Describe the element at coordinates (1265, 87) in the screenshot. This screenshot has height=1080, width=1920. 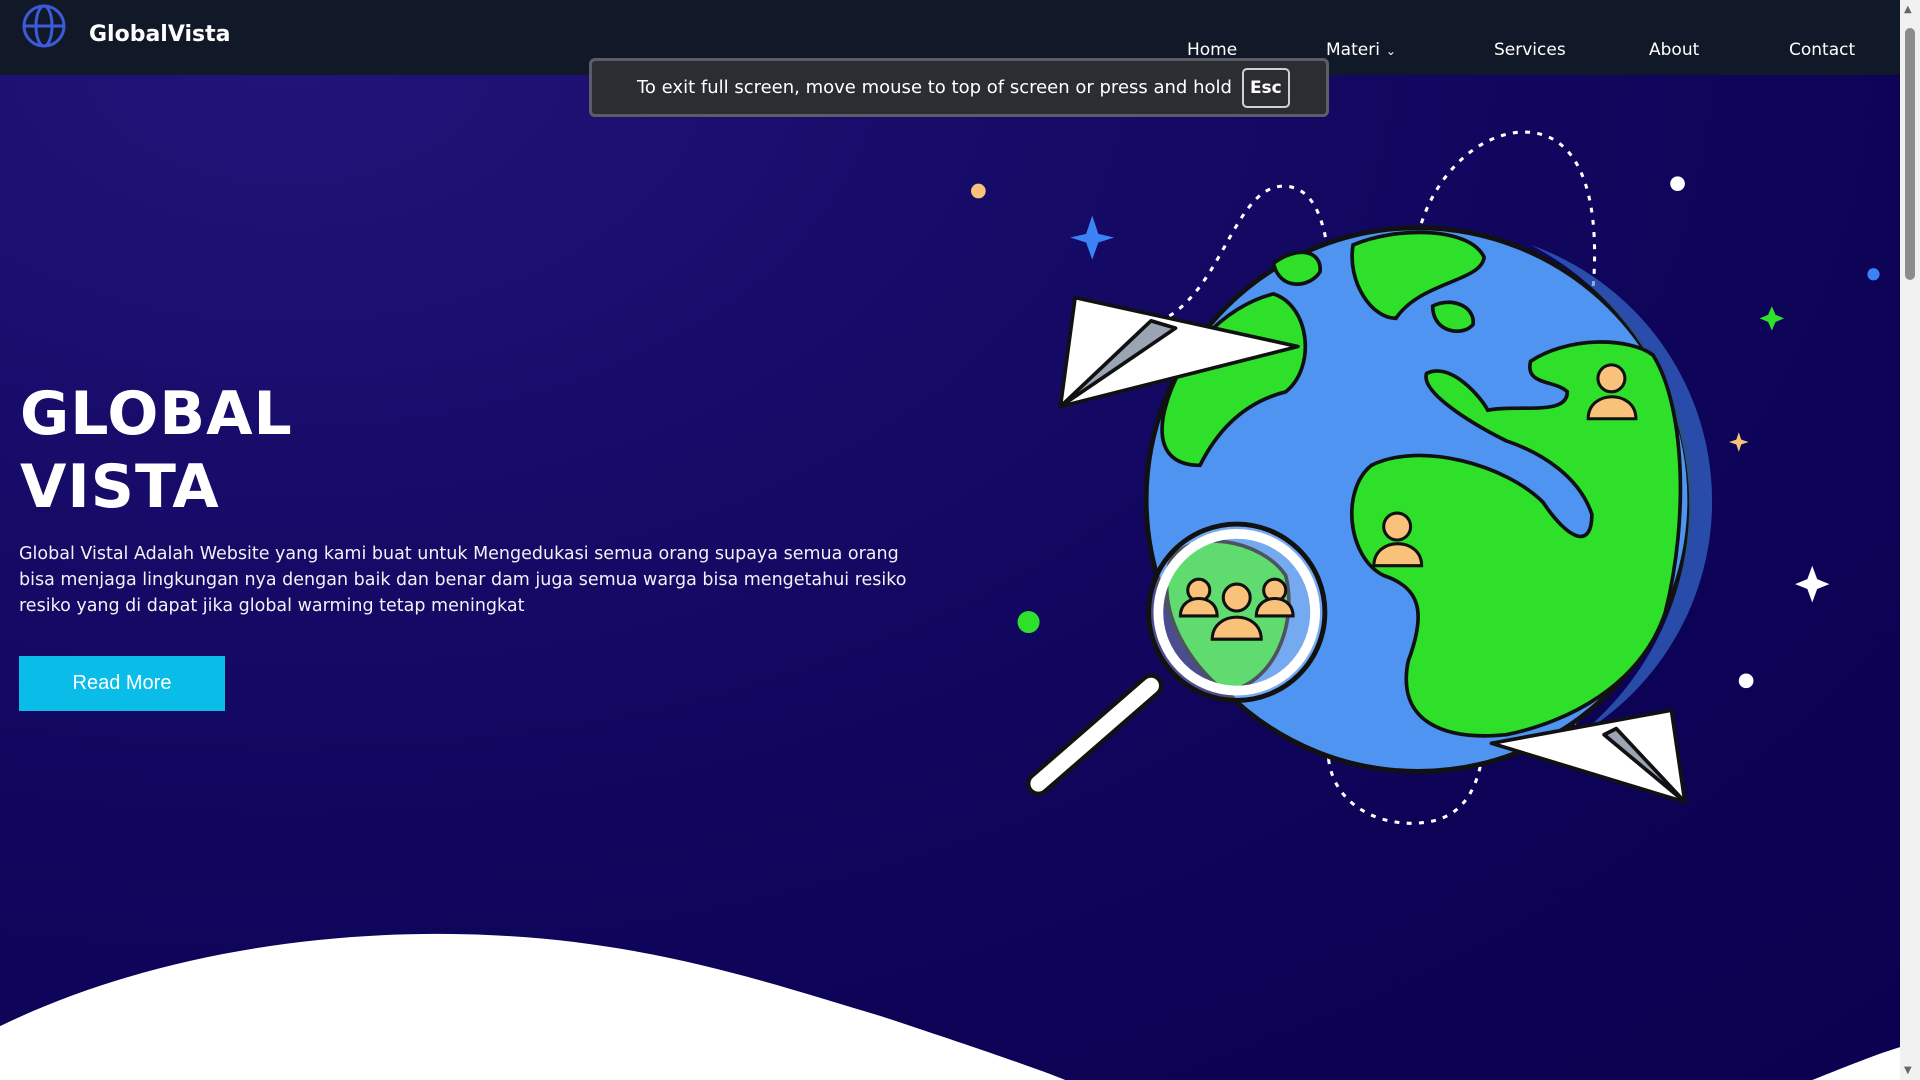
I see `esc-key-badge: Esc` at that location.